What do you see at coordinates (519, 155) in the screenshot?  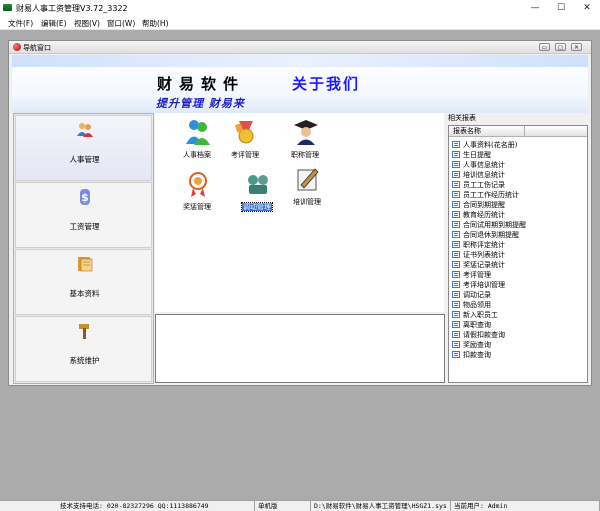 I see `report-item: 生日提醒` at bounding box center [519, 155].